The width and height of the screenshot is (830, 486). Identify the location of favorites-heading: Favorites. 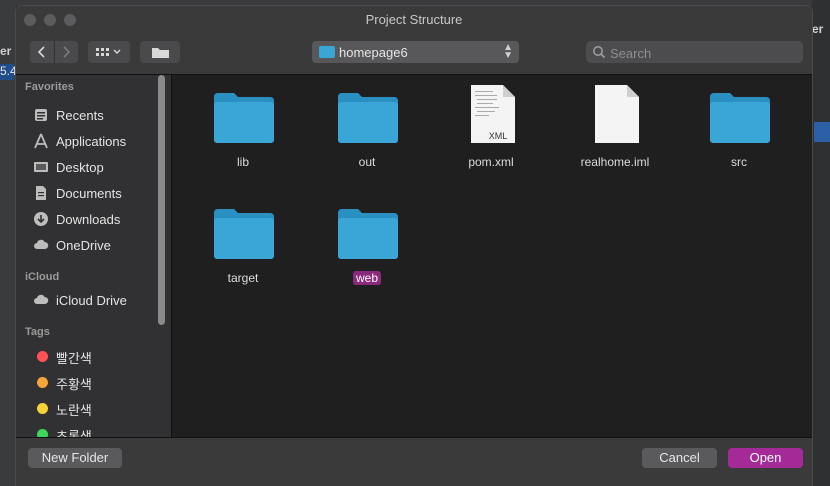
(49, 87).